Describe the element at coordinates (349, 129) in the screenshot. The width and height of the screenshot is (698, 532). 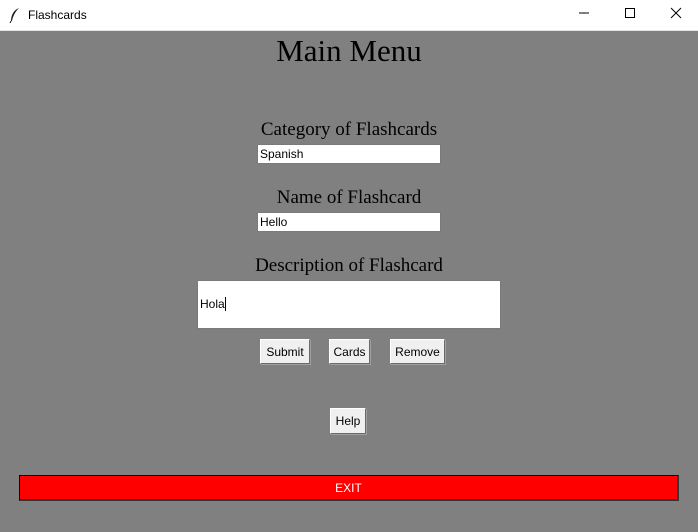
I see `category-label: Category of Flashcards` at that location.